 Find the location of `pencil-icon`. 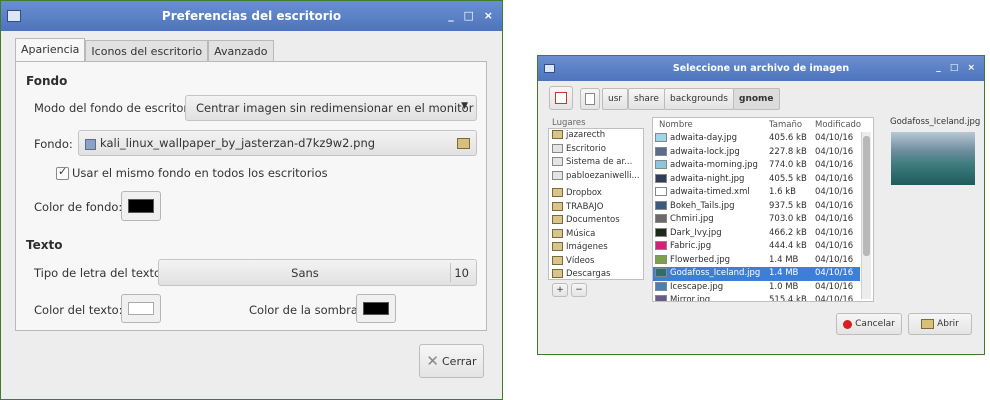

pencil-icon is located at coordinates (561, 98).